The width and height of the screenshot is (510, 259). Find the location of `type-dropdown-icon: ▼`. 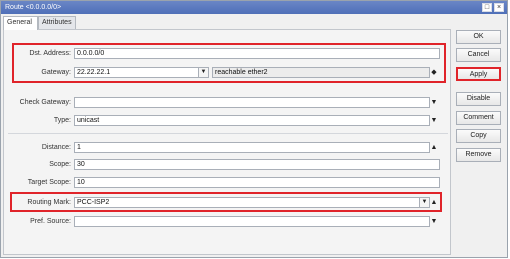

type-dropdown-icon: ▼ is located at coordinates (434, 120).